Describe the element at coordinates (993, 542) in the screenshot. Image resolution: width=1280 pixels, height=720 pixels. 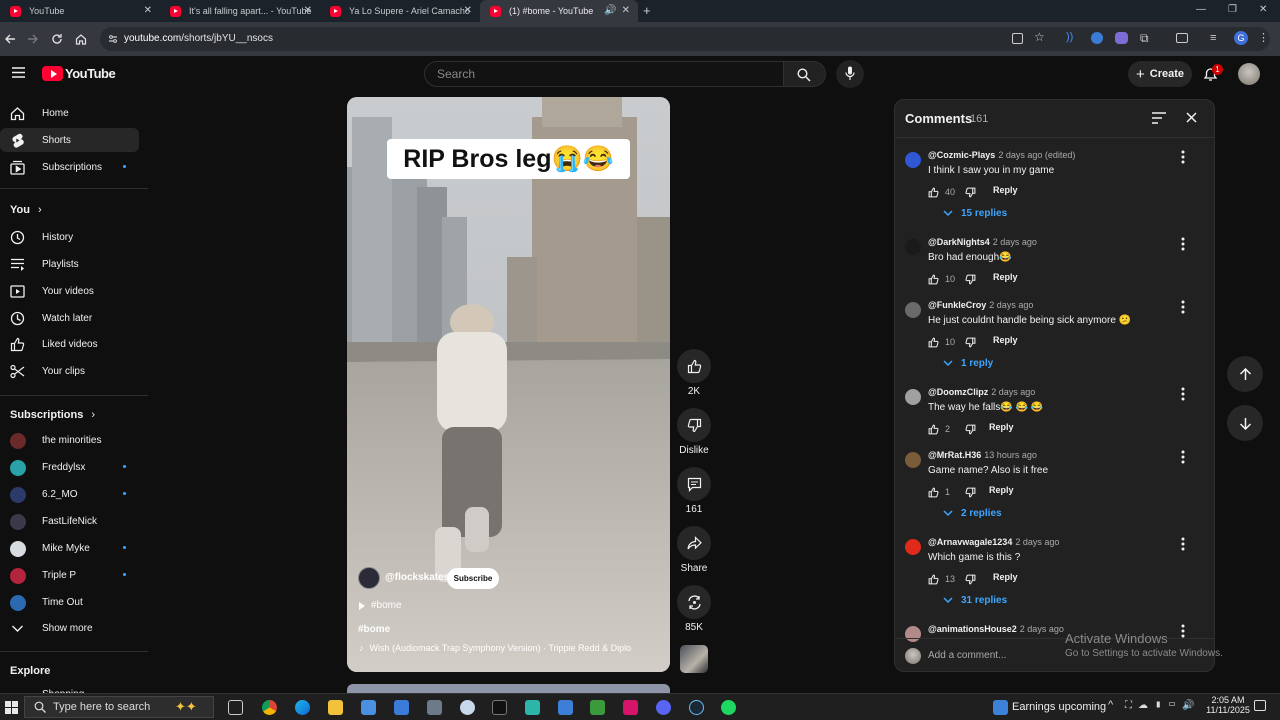
I see `comment-author: @Arnavwagale1234 2 days ago` at that location.